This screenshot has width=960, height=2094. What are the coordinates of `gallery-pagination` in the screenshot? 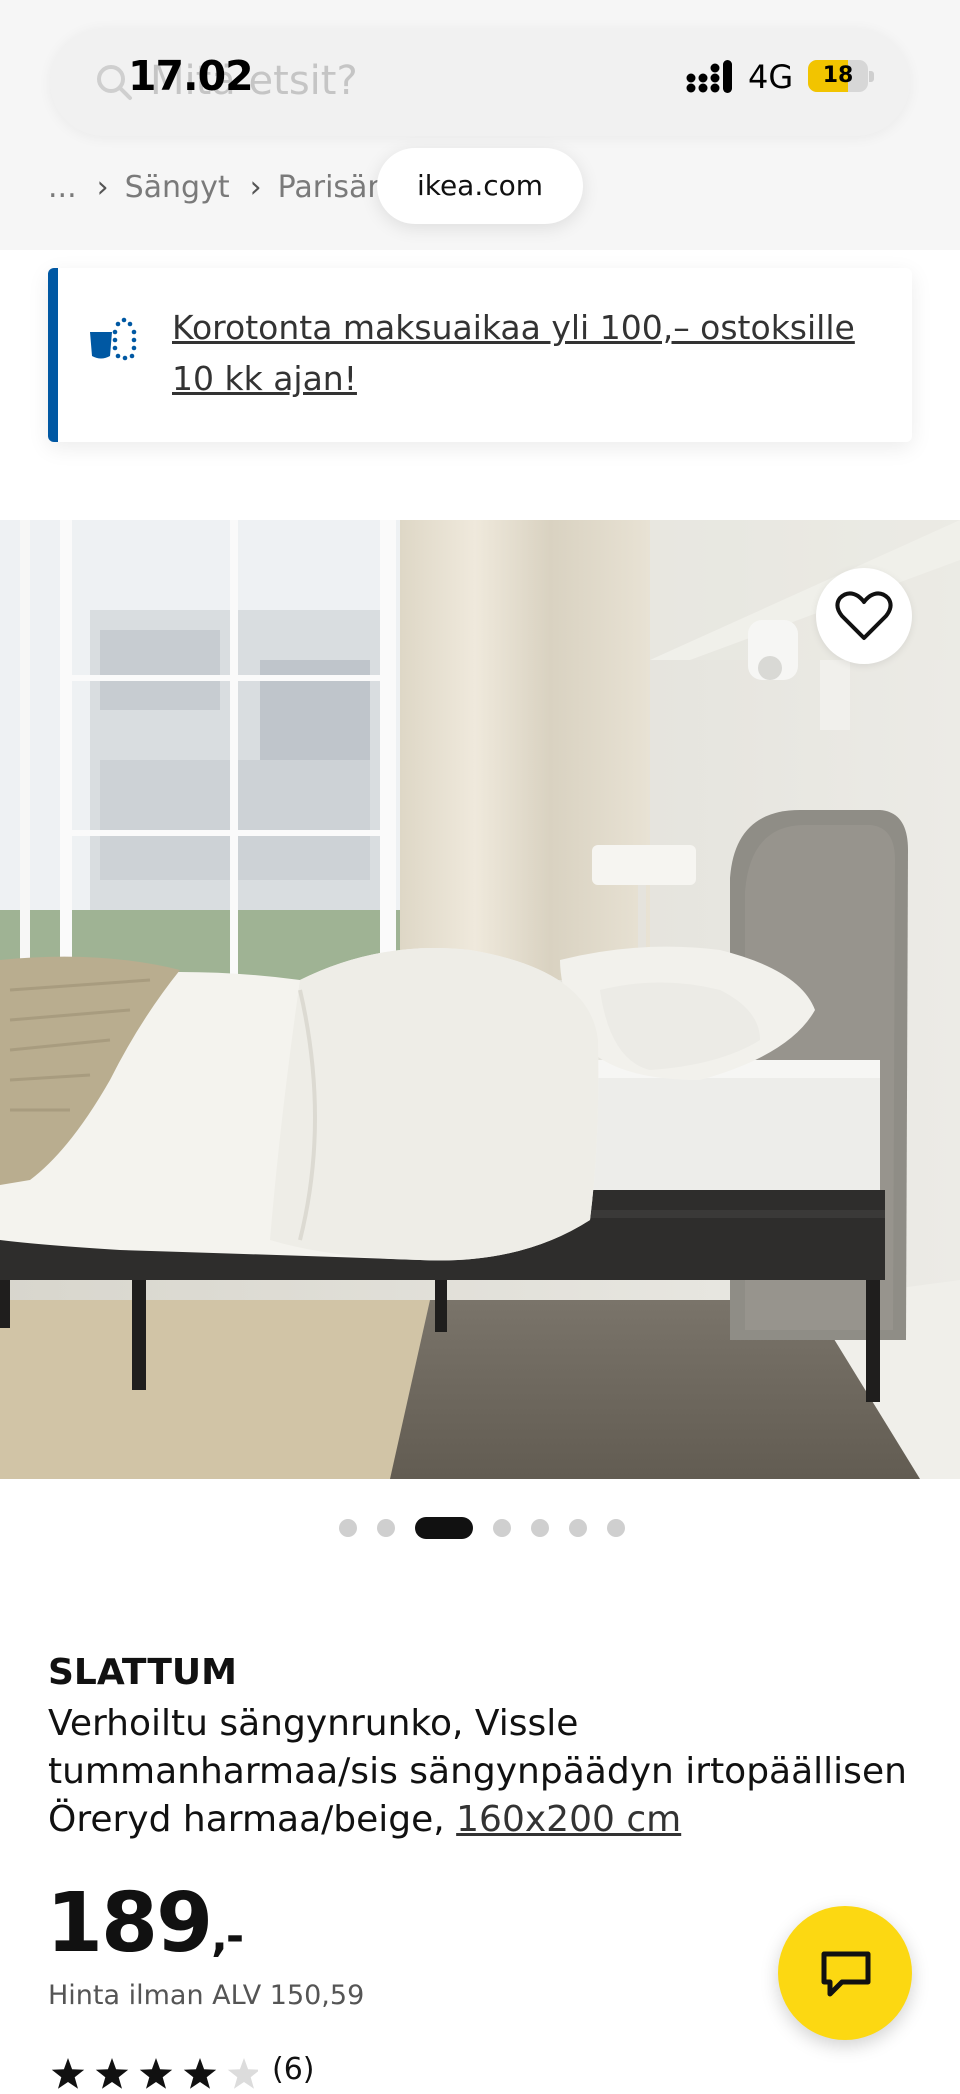 It's located at (480, 1528).